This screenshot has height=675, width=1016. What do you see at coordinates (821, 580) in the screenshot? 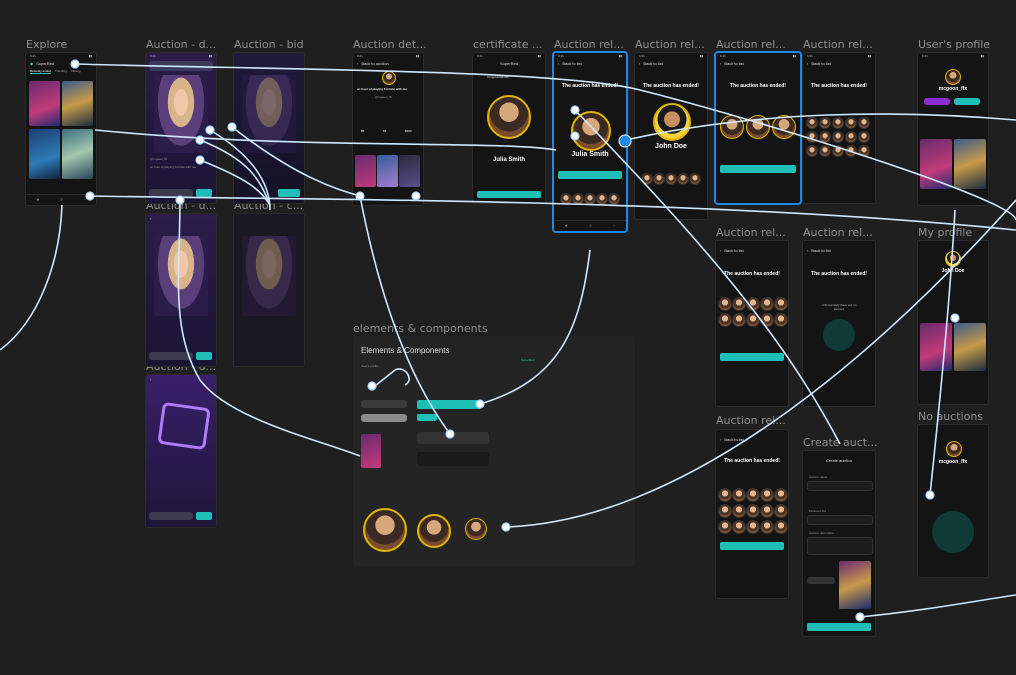
I see `change-image-button` at bounding box center [821, 580].